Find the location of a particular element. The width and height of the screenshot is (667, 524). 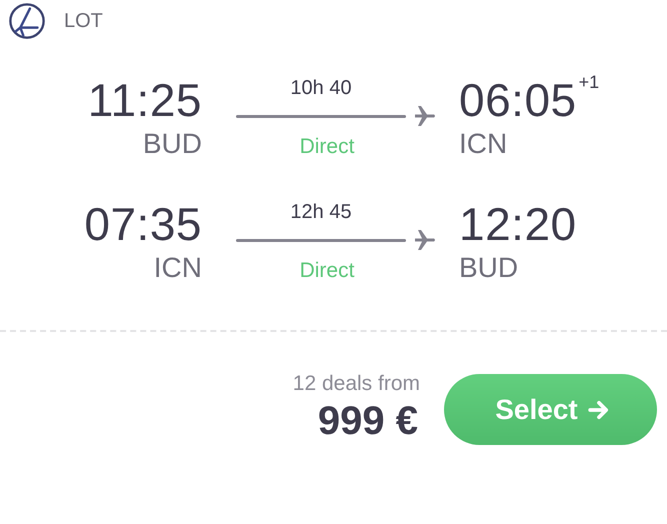

arrival-airport: BUD is located at coordinates (489, 268).